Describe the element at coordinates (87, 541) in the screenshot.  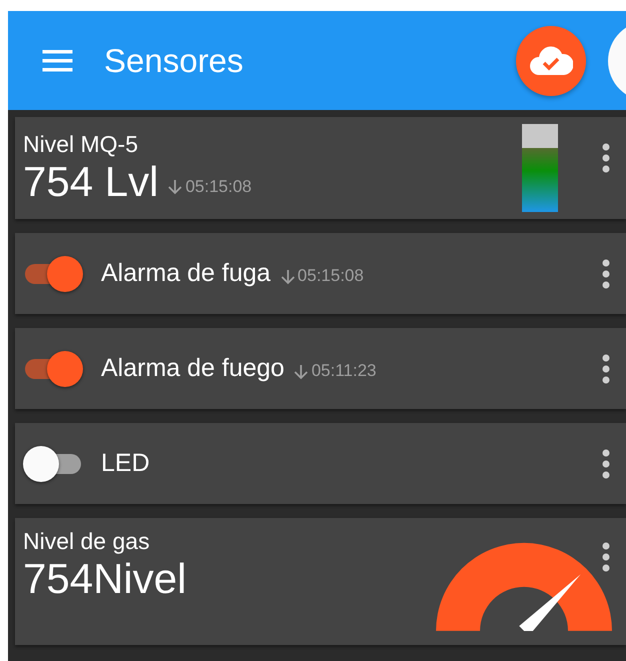
I see `sensor-name: Nivel de gas` at that location.